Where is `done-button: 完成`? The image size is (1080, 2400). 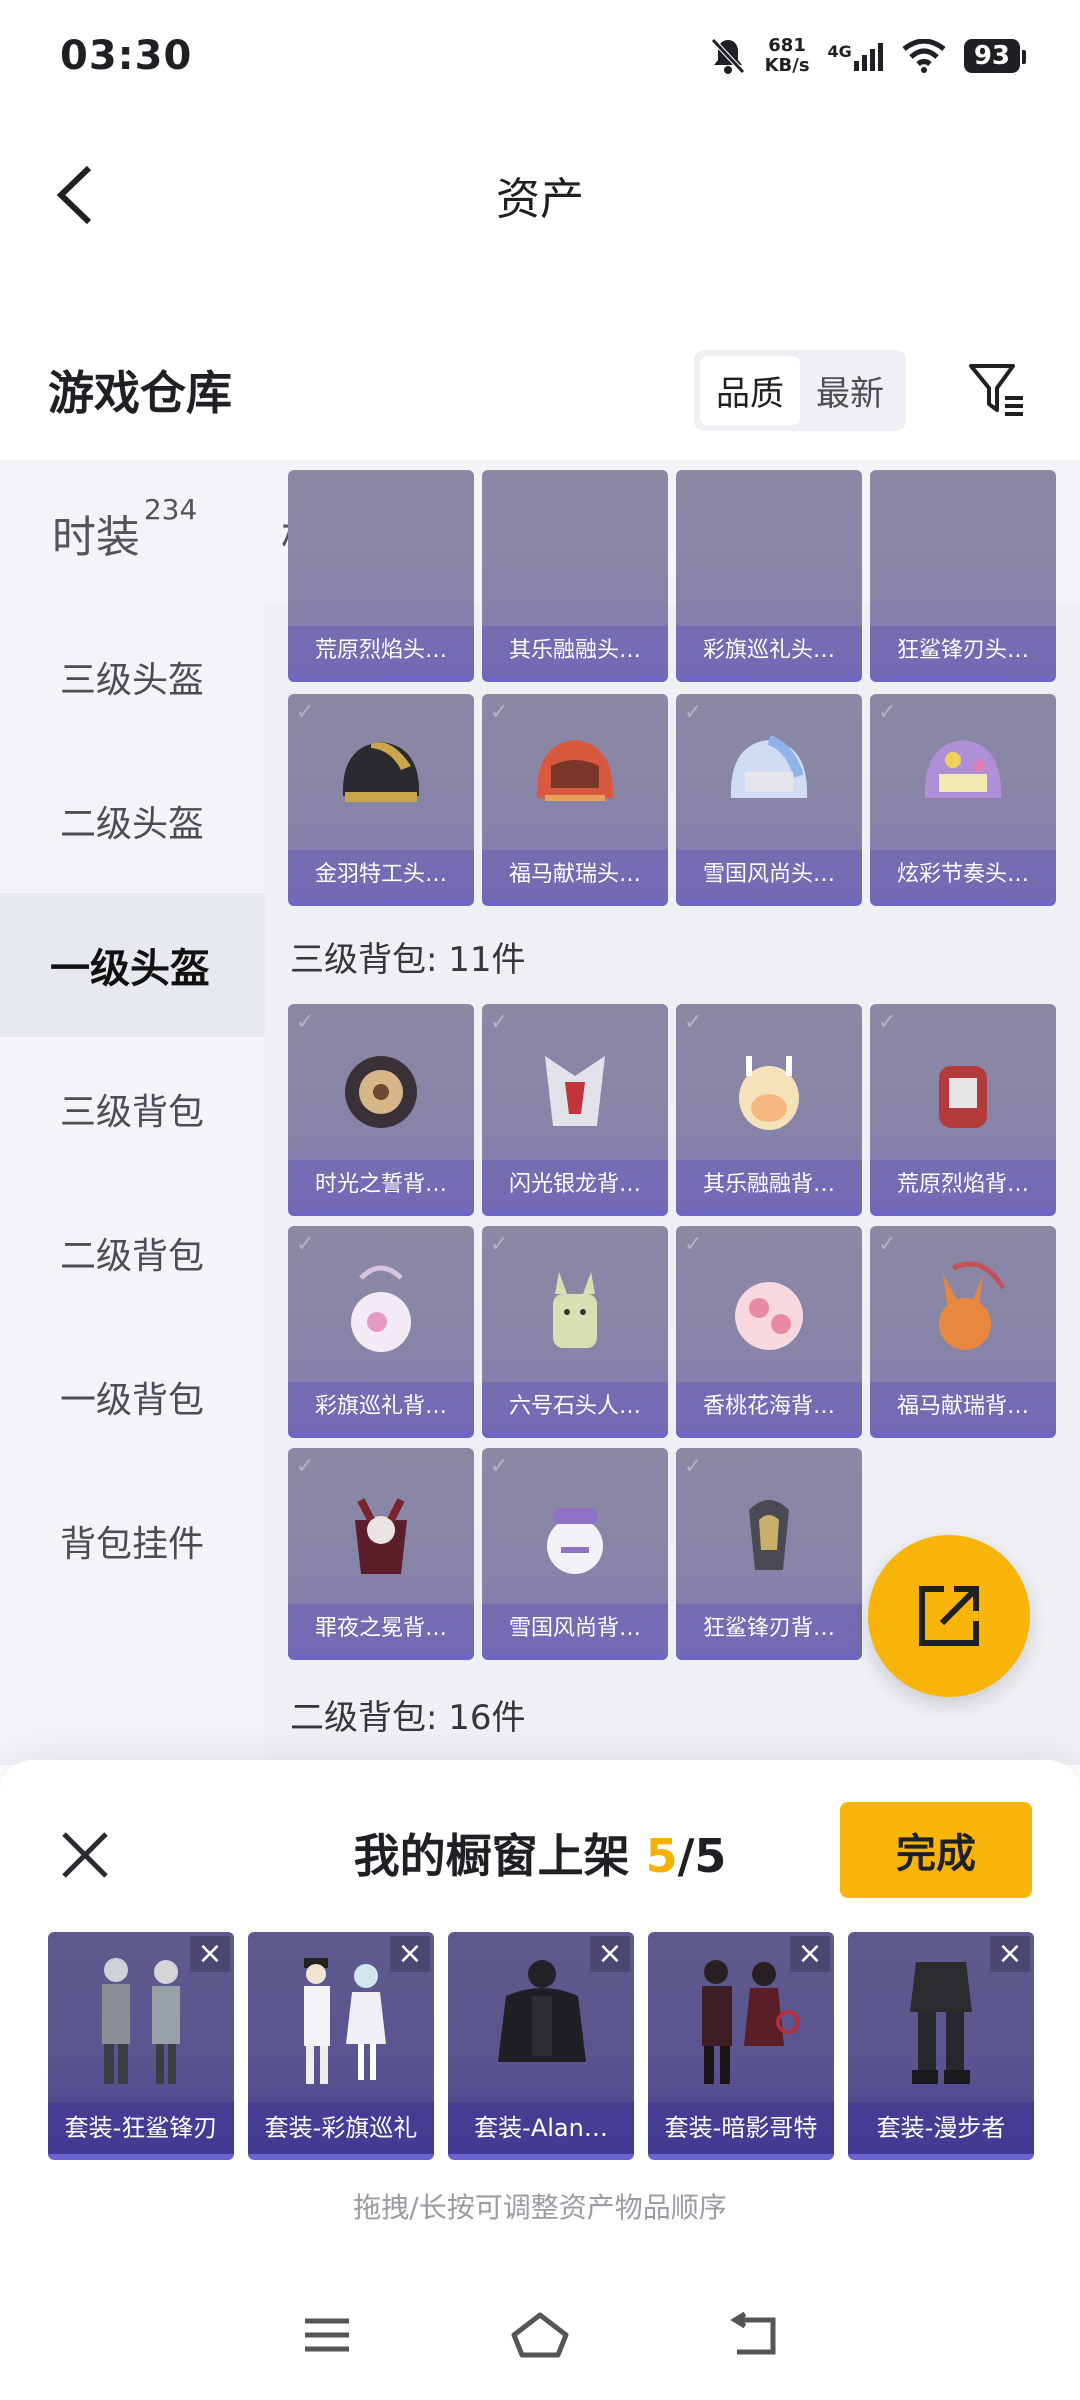
done-button: 完成 is located at coordinates (936, 1850).